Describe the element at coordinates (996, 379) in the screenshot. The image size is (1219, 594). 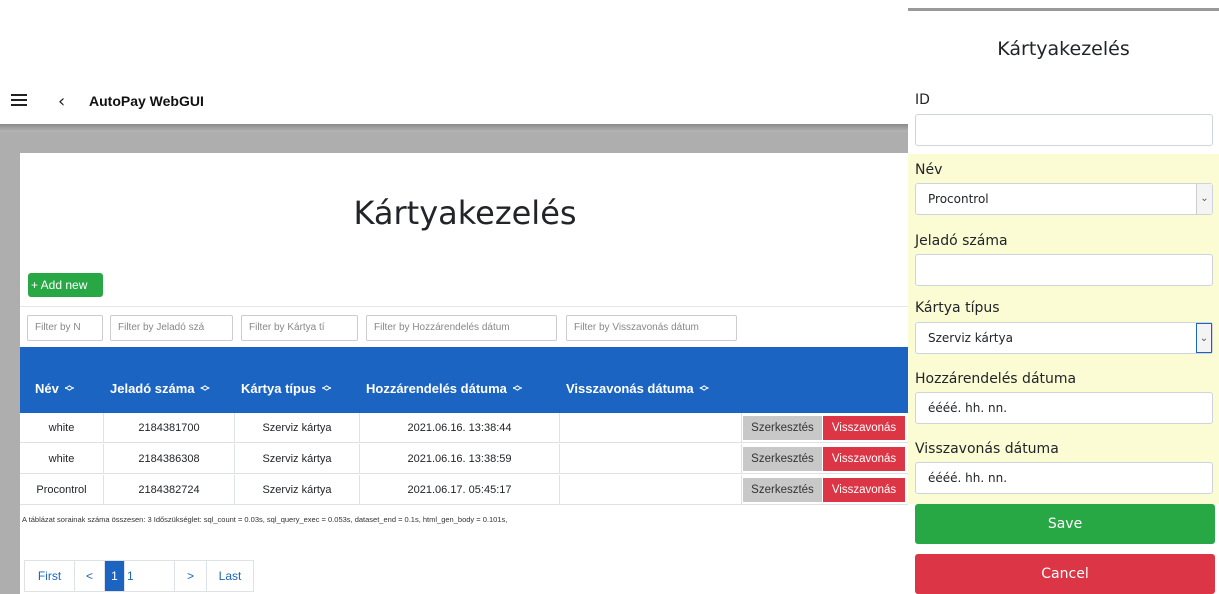
I see `field-label: Hozzárendelés dátuma` at that location.